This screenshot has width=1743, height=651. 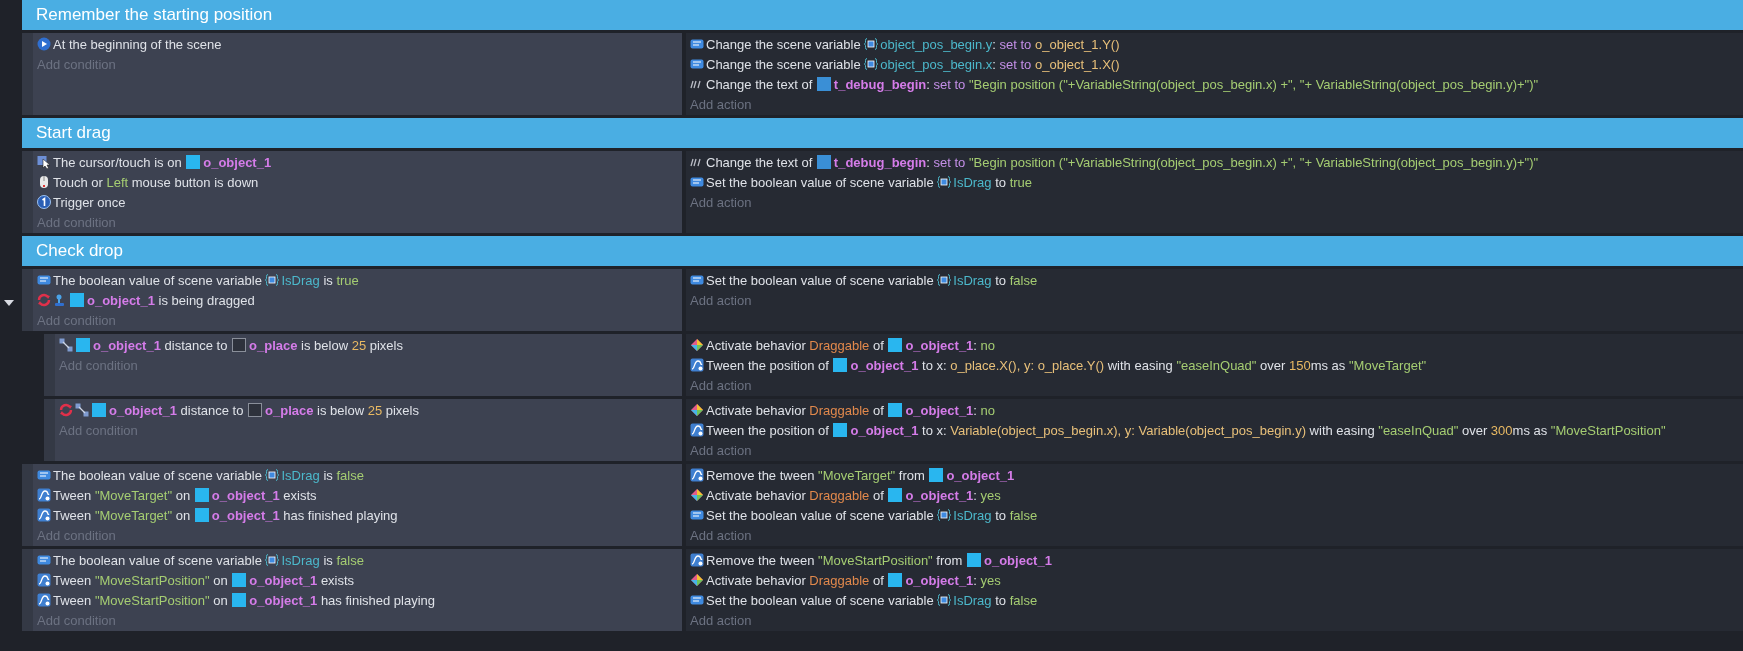 What do you see at coordinates (993, 182) in the screenshot?
I see `action-text: IsDrag to true` at bounding box center [993, 182].